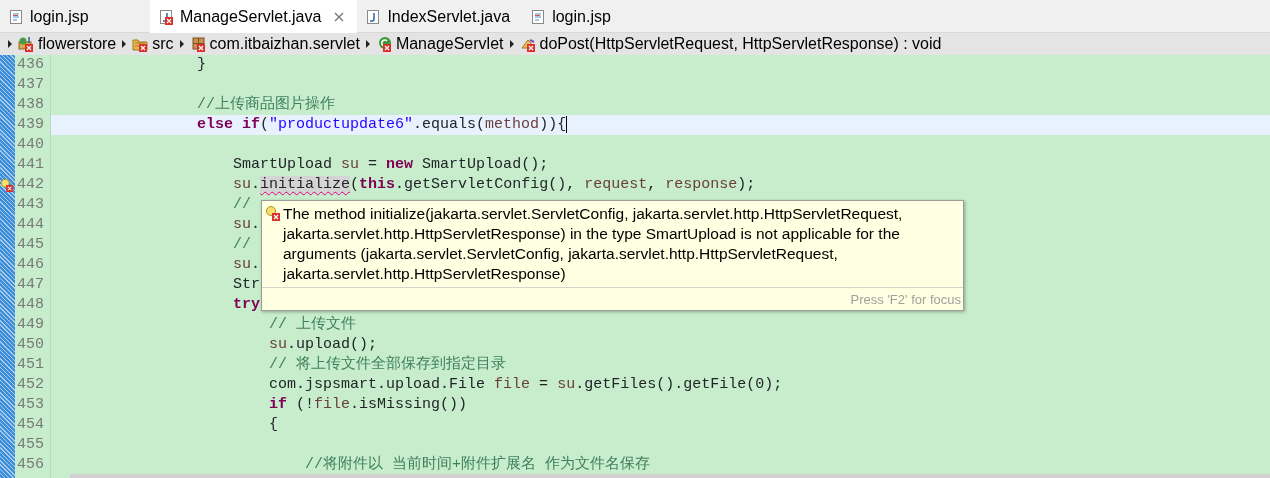 The height and width of the screenshot is (478, 1270). I want to click on method-icon, so click(527, 44).